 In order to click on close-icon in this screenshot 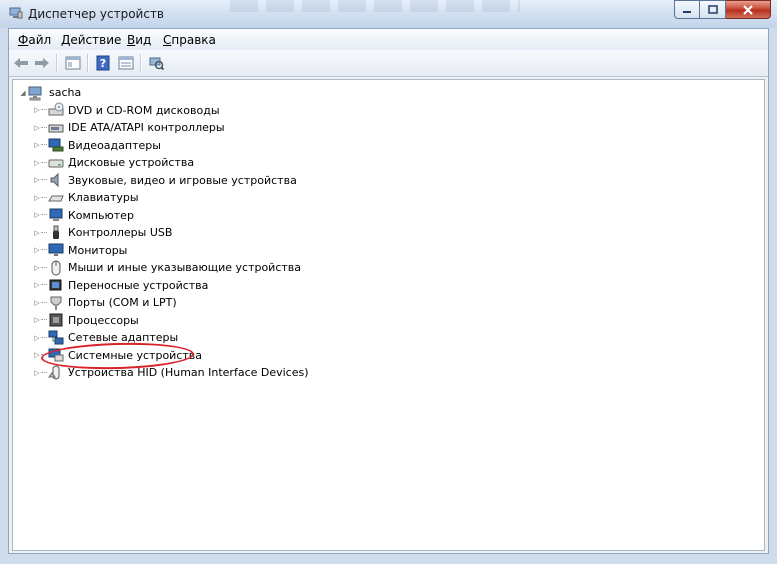, I will do `click(748, 9)`.